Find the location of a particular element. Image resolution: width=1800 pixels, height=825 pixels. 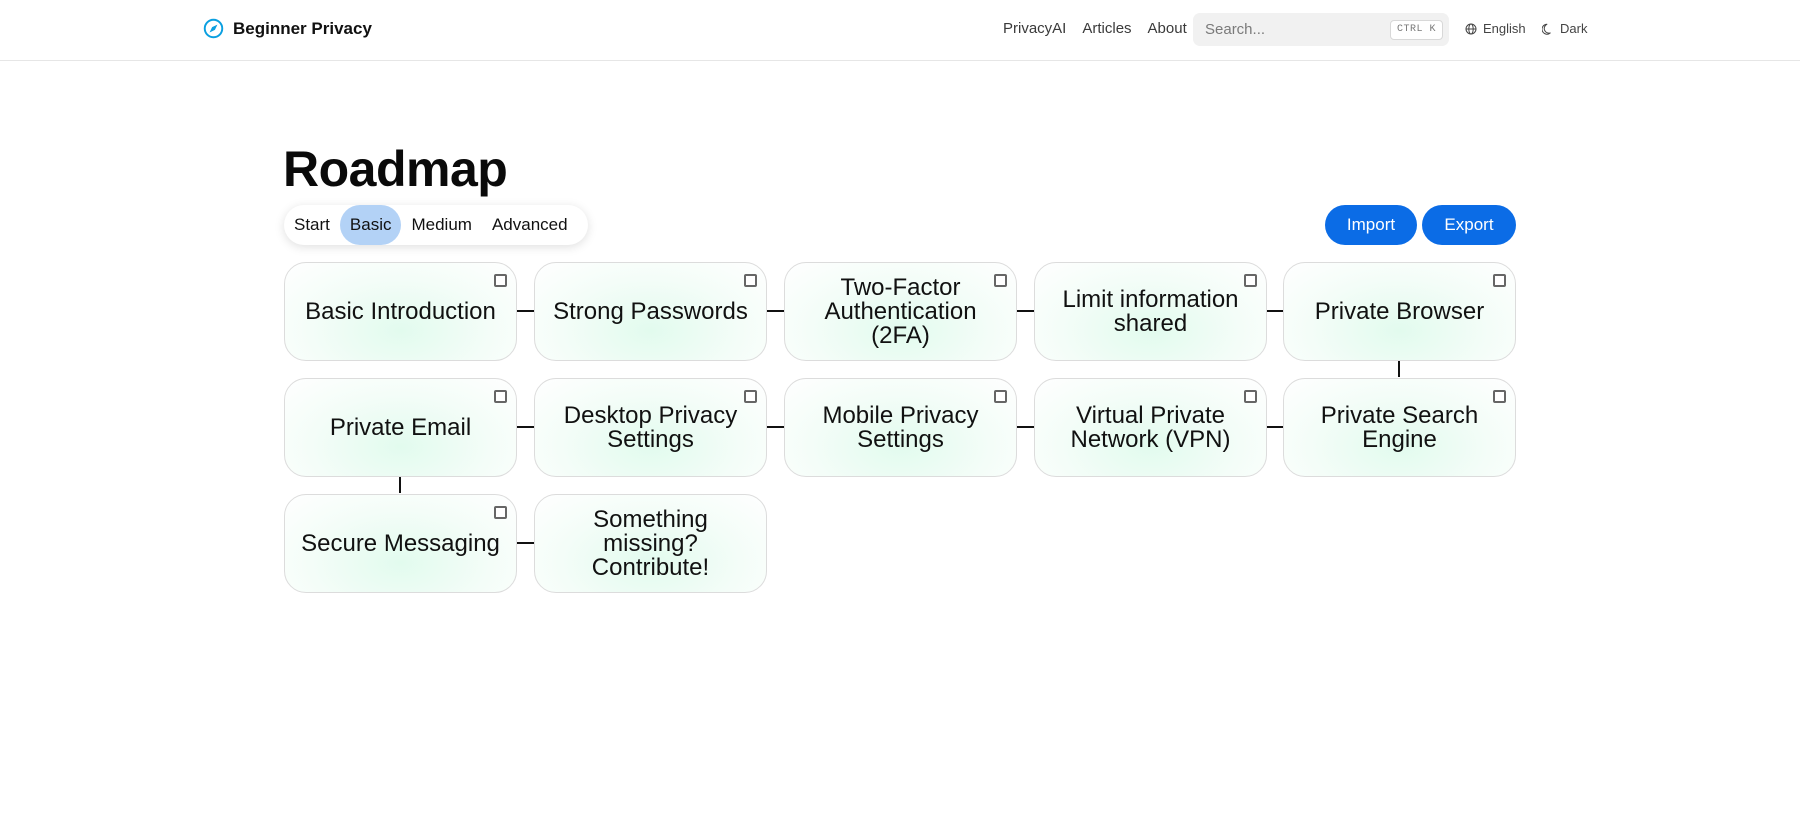

roadmap-item-label: Something missing? Contribute! is located at coordinates (650, 543).